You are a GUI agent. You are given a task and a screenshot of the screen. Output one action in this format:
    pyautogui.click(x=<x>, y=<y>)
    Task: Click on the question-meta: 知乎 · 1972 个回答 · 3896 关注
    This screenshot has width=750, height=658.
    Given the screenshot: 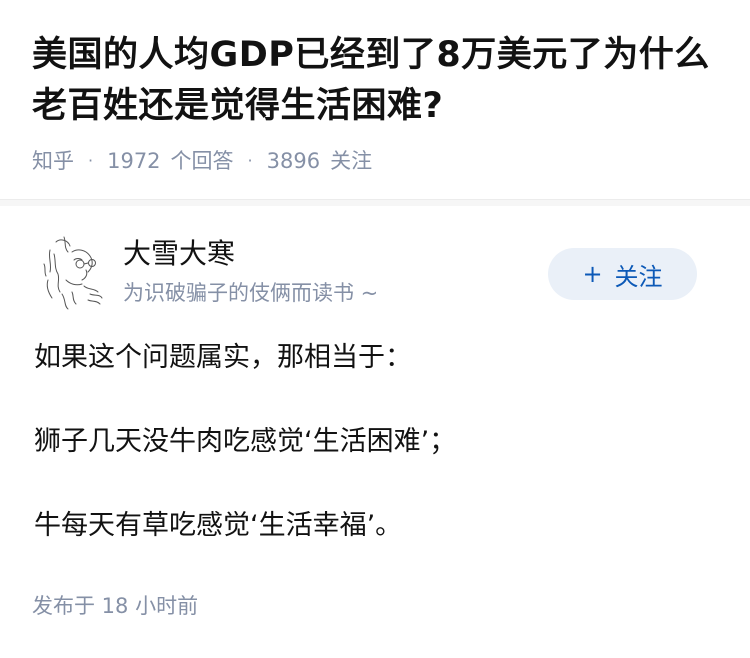 What is the action you would take?
    pyautogui.click(x=202, y=160)
    